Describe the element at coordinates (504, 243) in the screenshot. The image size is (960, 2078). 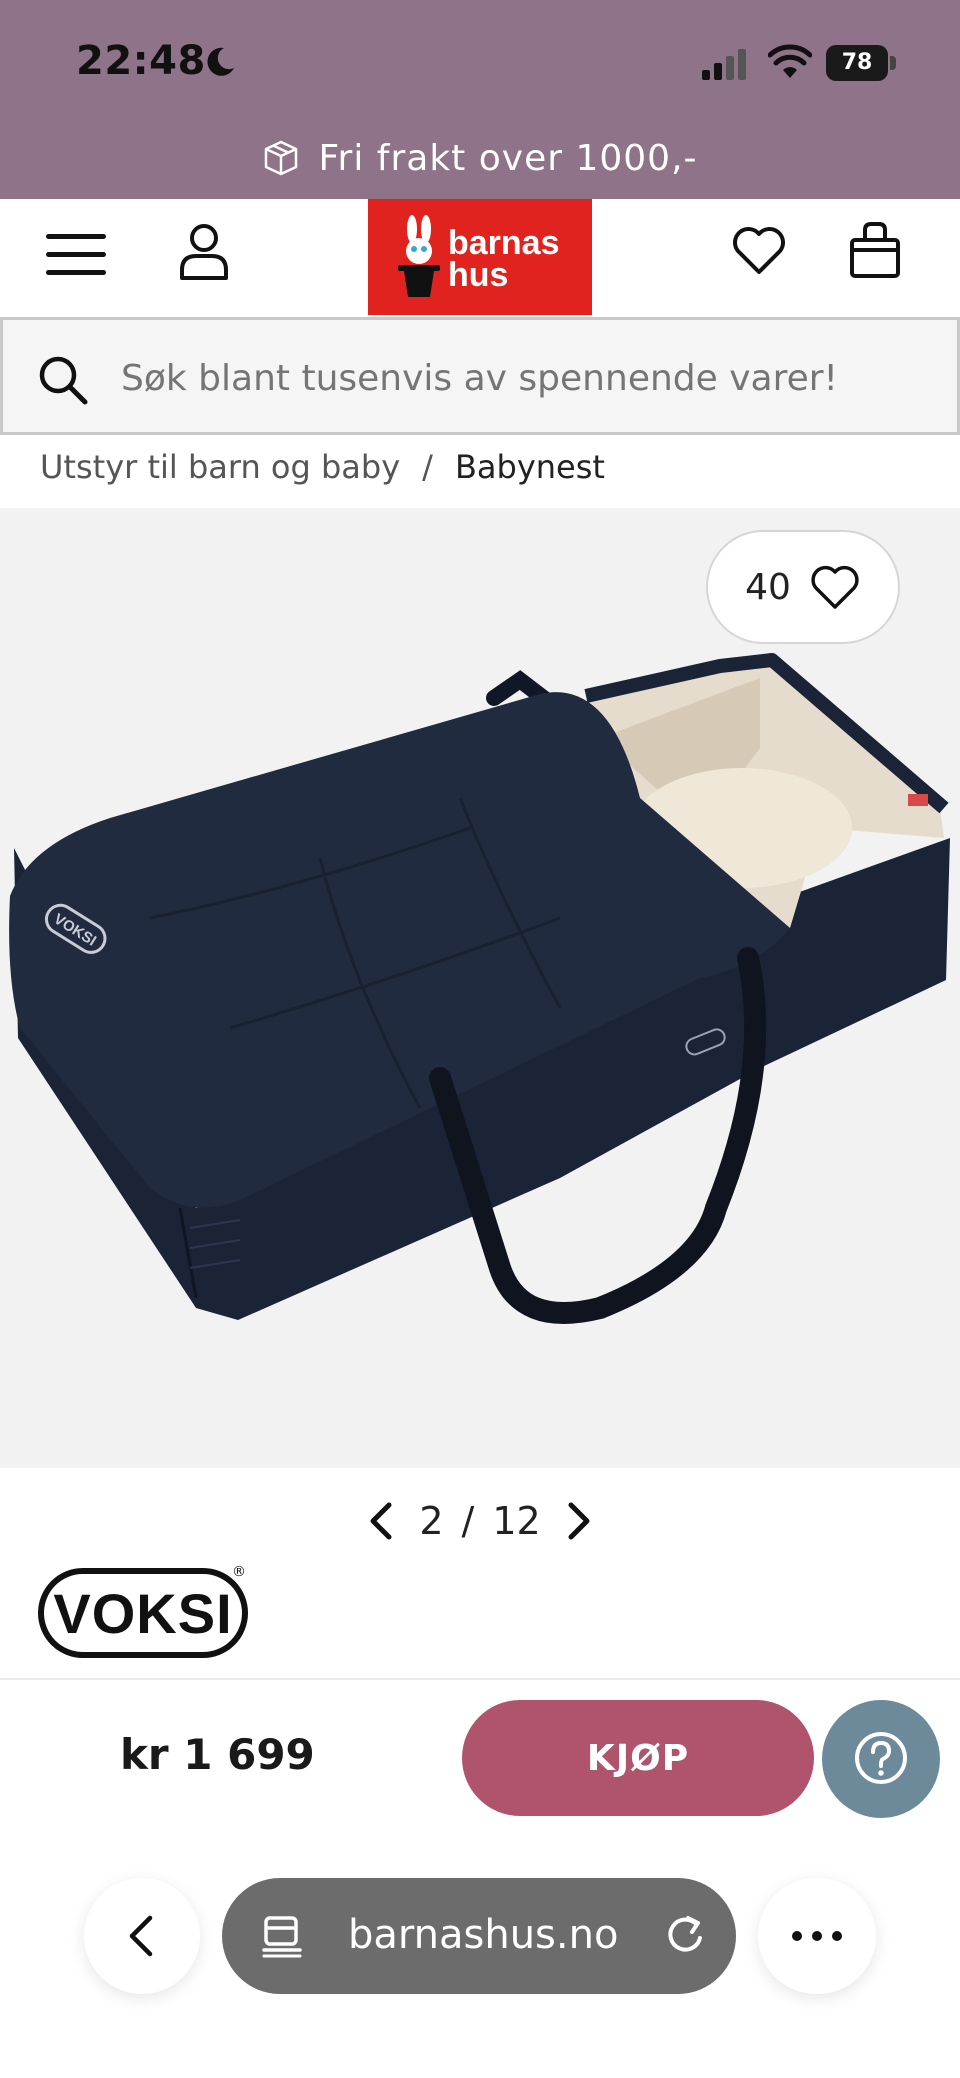
I see `logo-line-1: barnas` at that location.